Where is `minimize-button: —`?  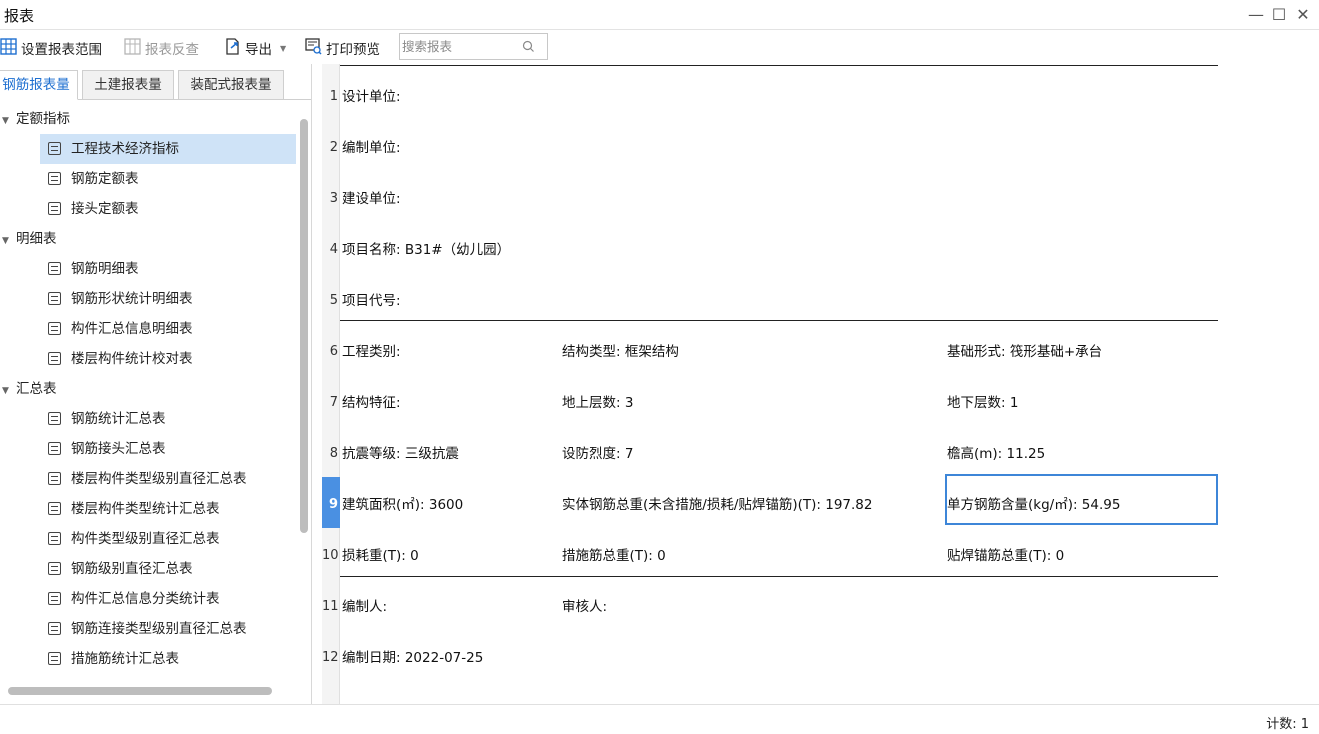 minimize-button: — is located at coordinates (1256, 15).